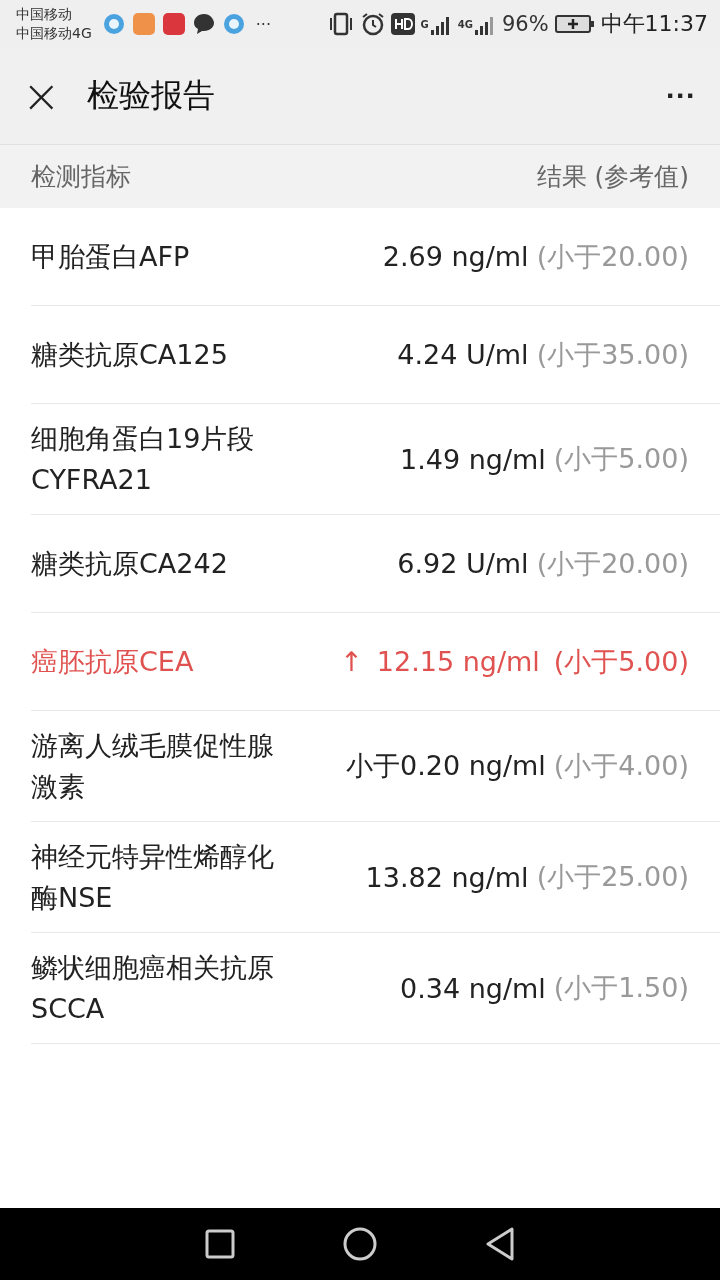  Describe the element at coordinates (54, 33) in the screenshot. I see `carrier-name: 中国移动4G` at that location.